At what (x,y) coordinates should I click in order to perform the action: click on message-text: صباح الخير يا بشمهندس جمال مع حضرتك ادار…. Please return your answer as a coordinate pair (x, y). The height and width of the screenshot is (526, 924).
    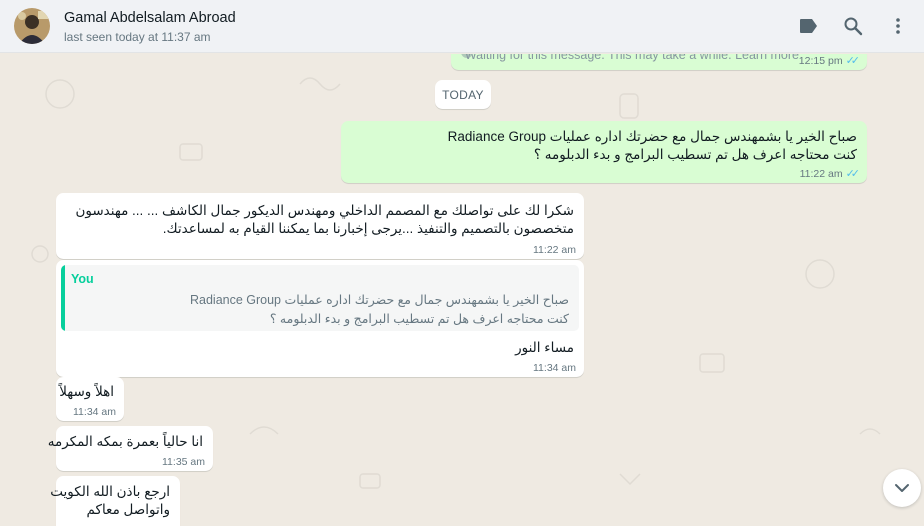
    Looking at the image, I should click on (652, 136).